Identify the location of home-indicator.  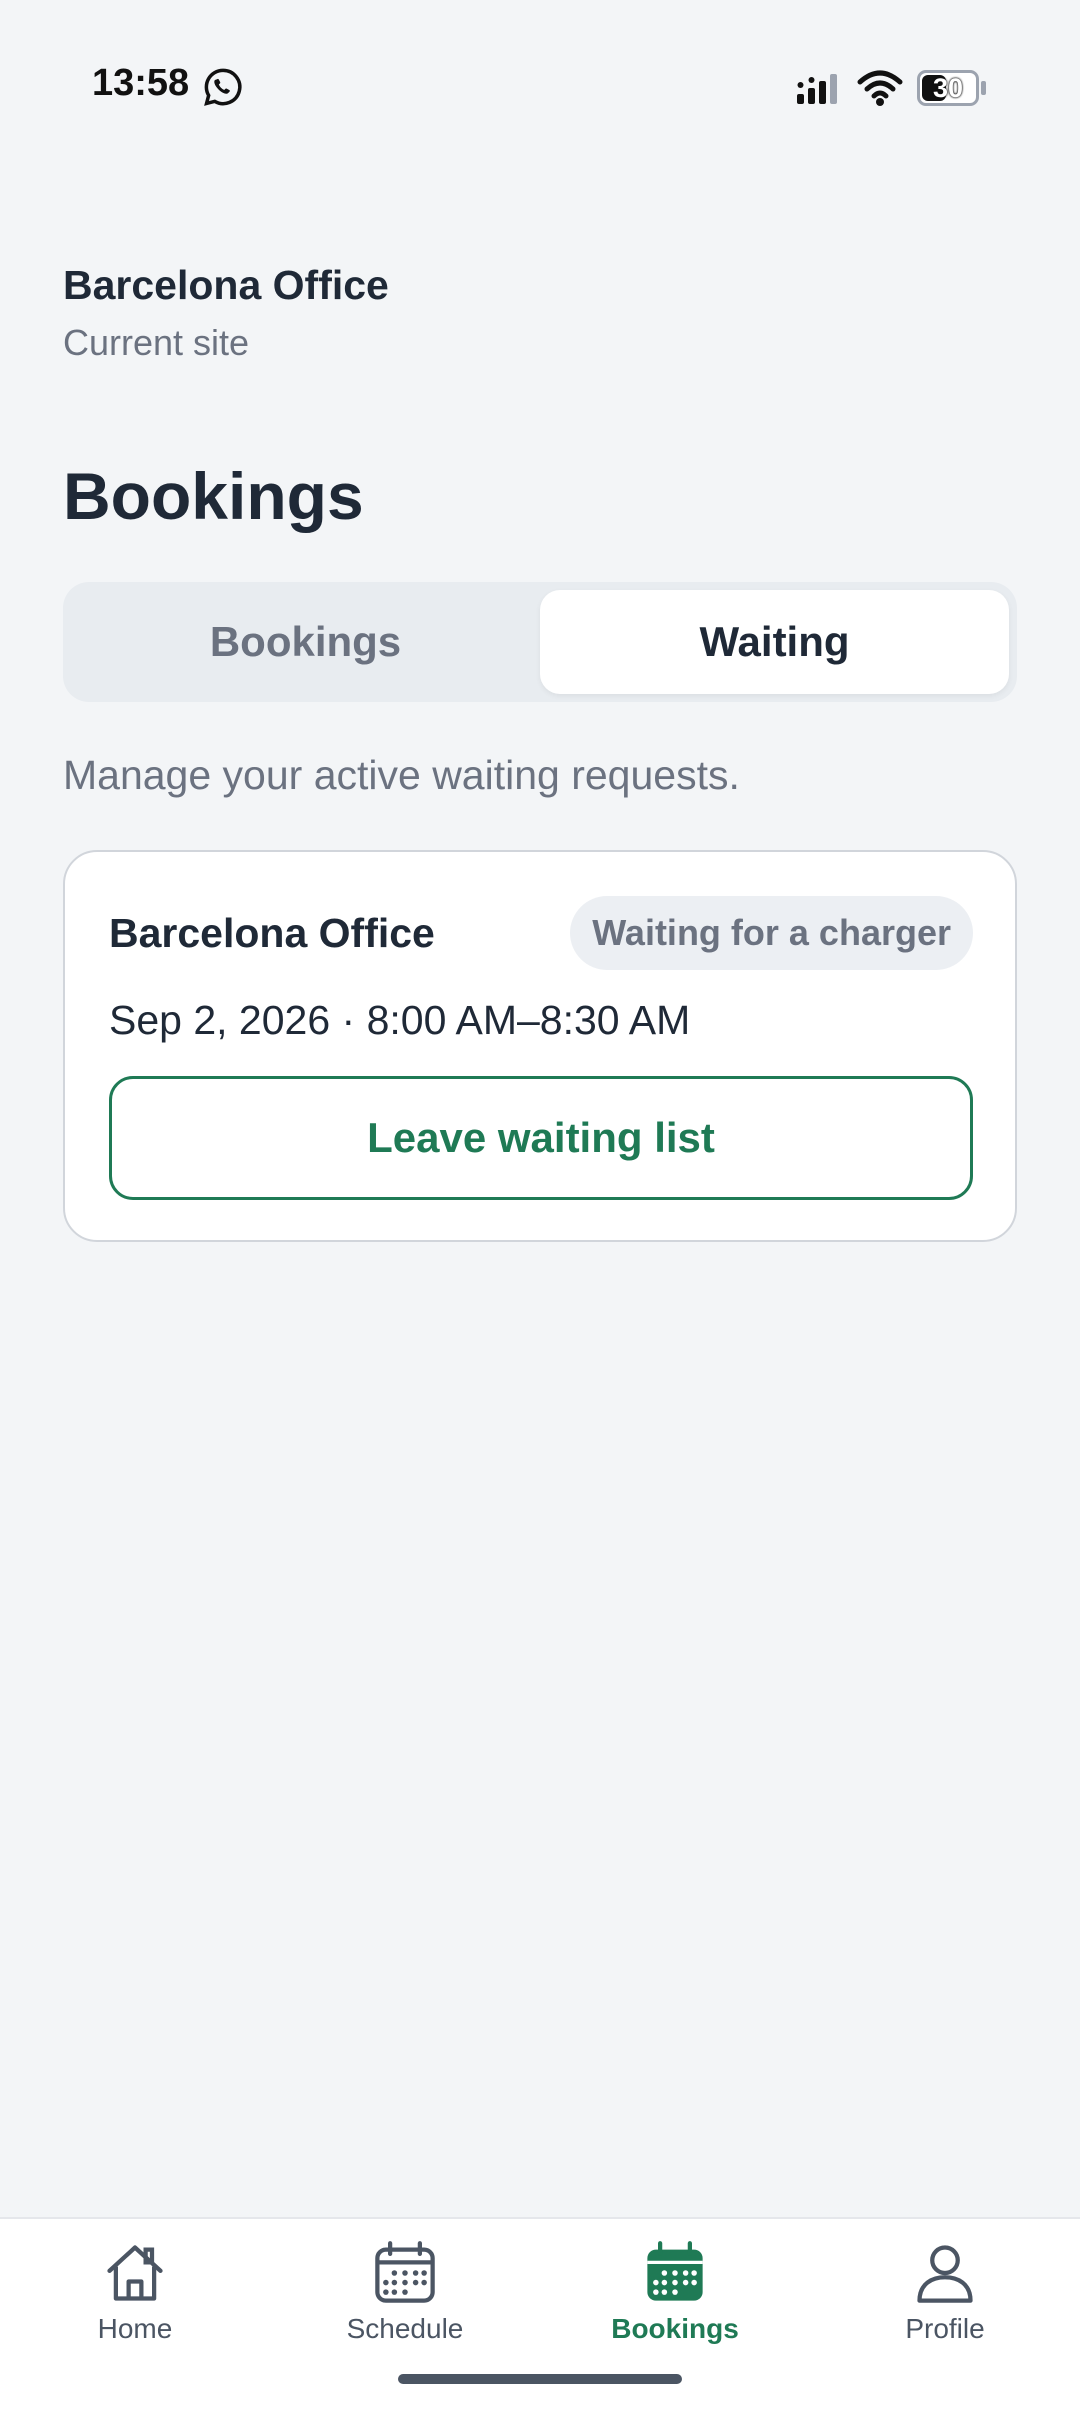
(540, 2379).